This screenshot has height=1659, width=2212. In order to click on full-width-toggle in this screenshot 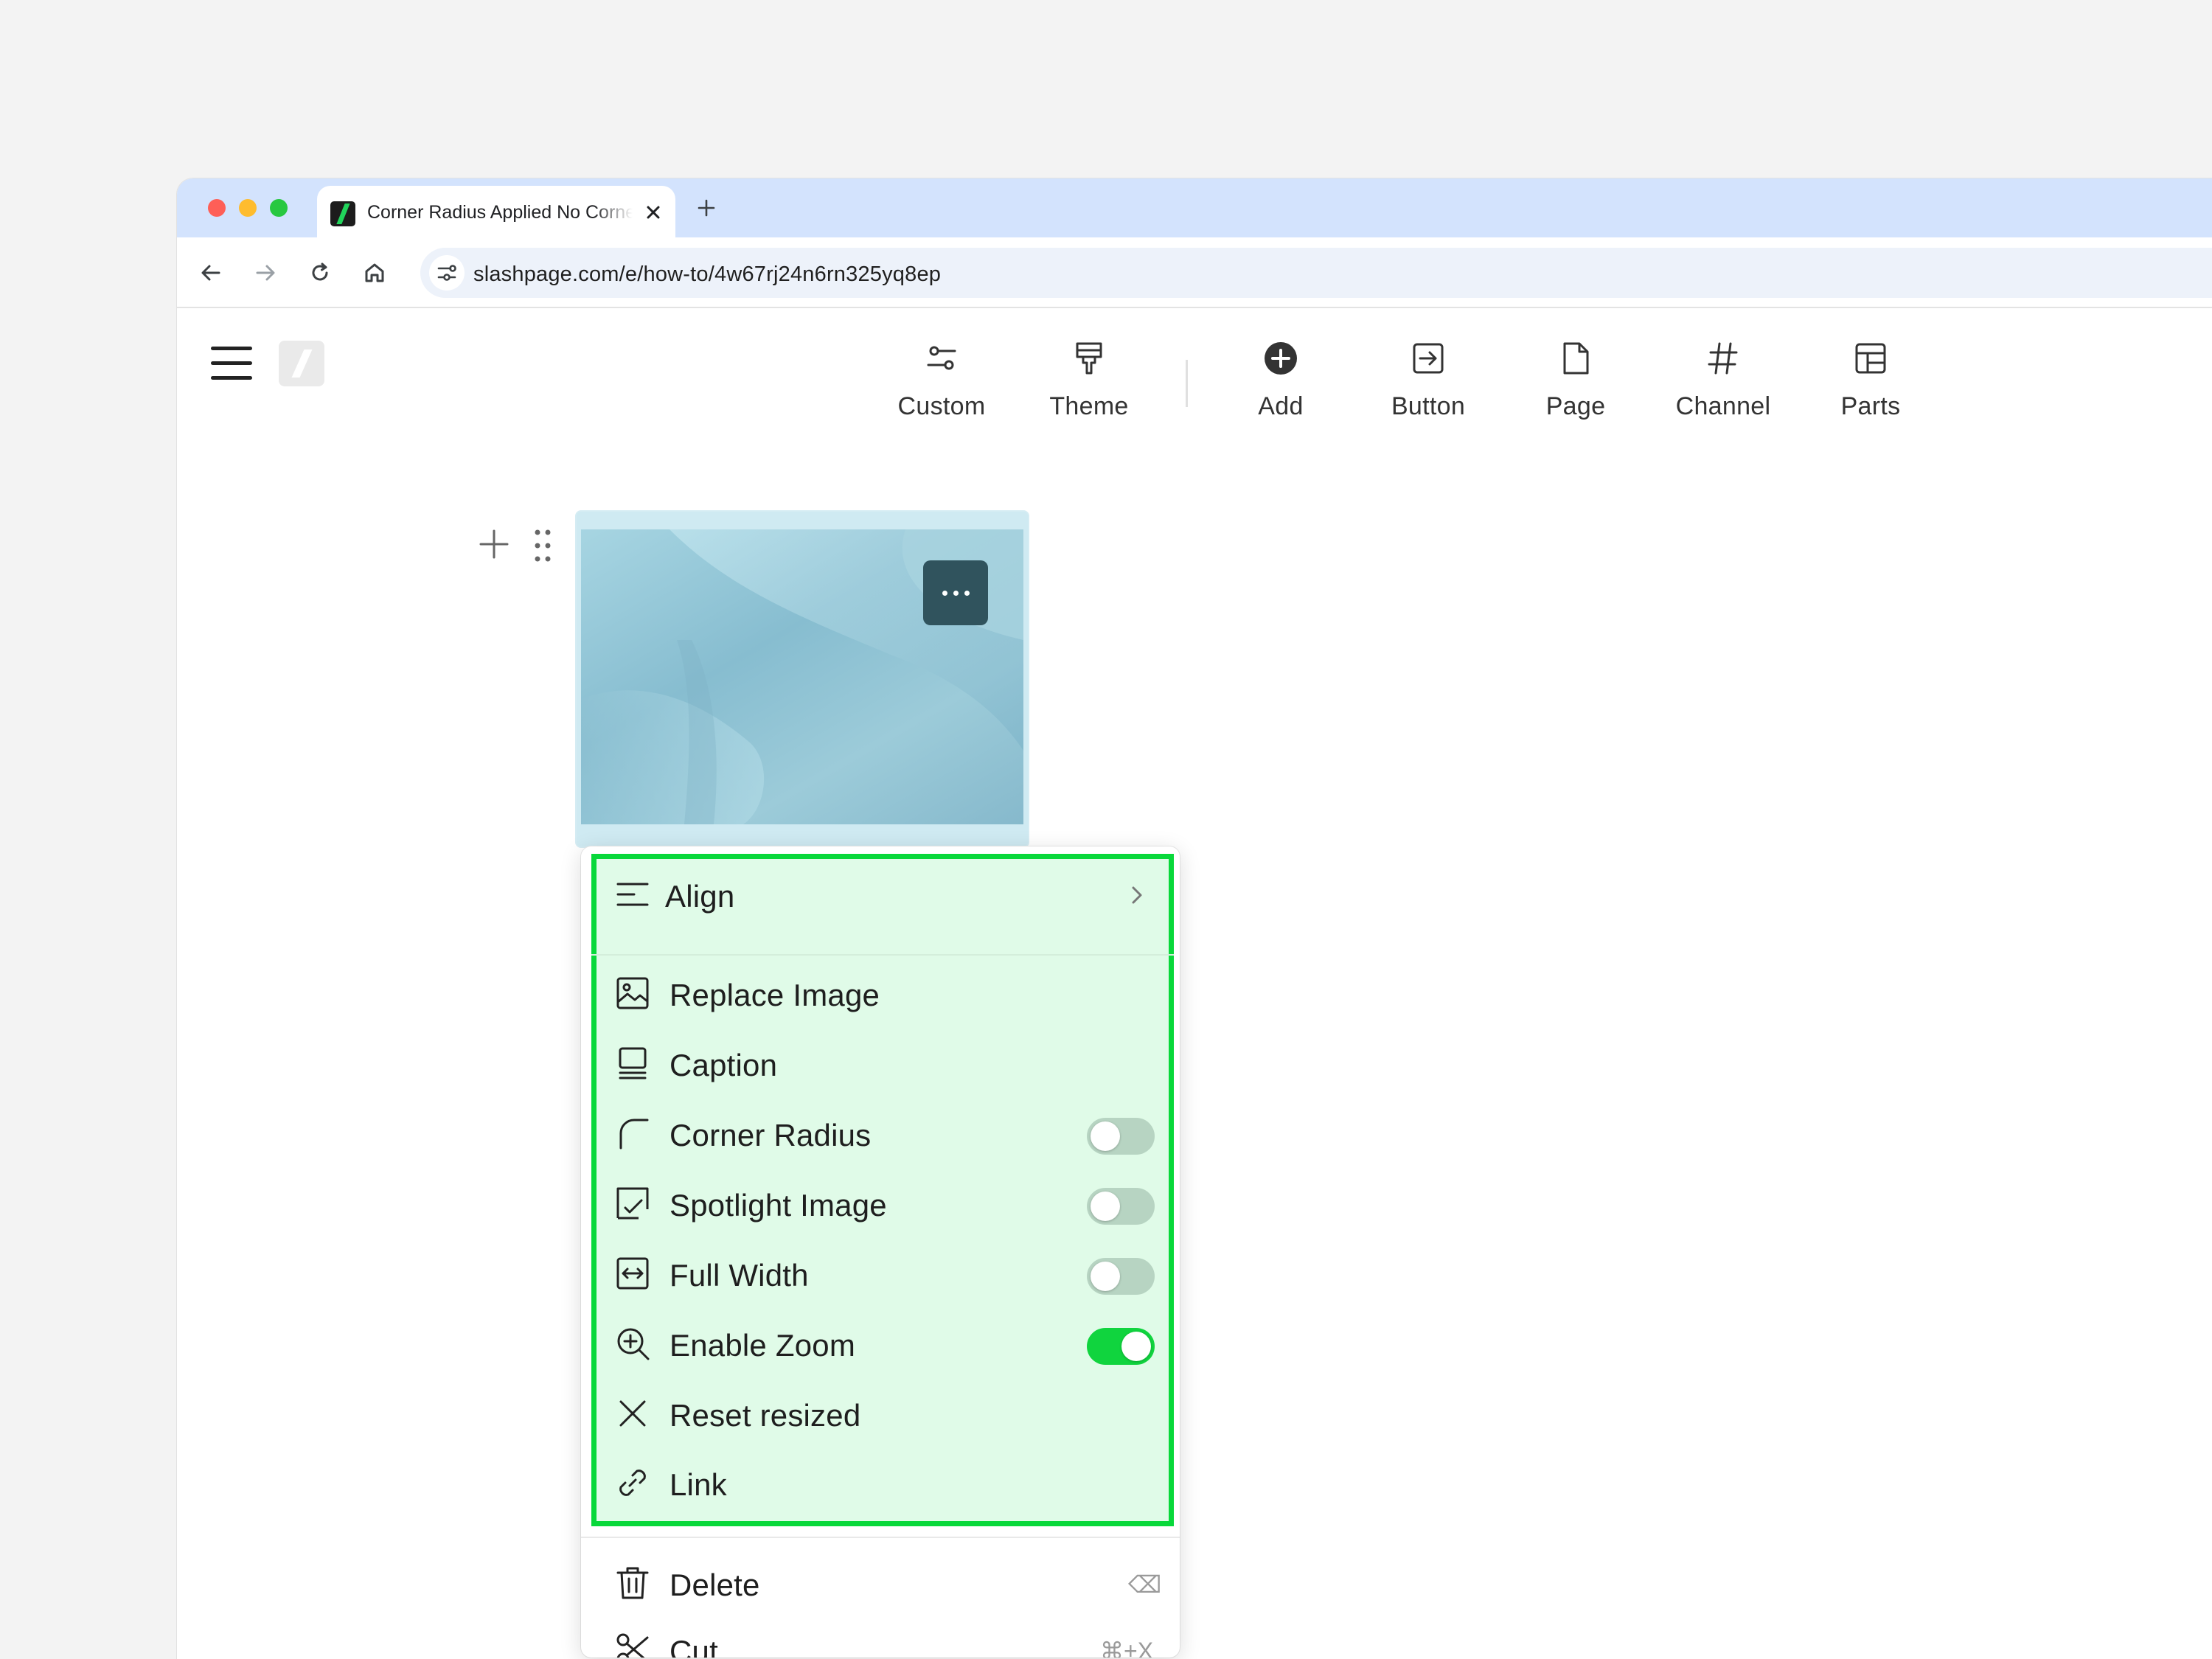, I will do `click(1121, 1276)`.